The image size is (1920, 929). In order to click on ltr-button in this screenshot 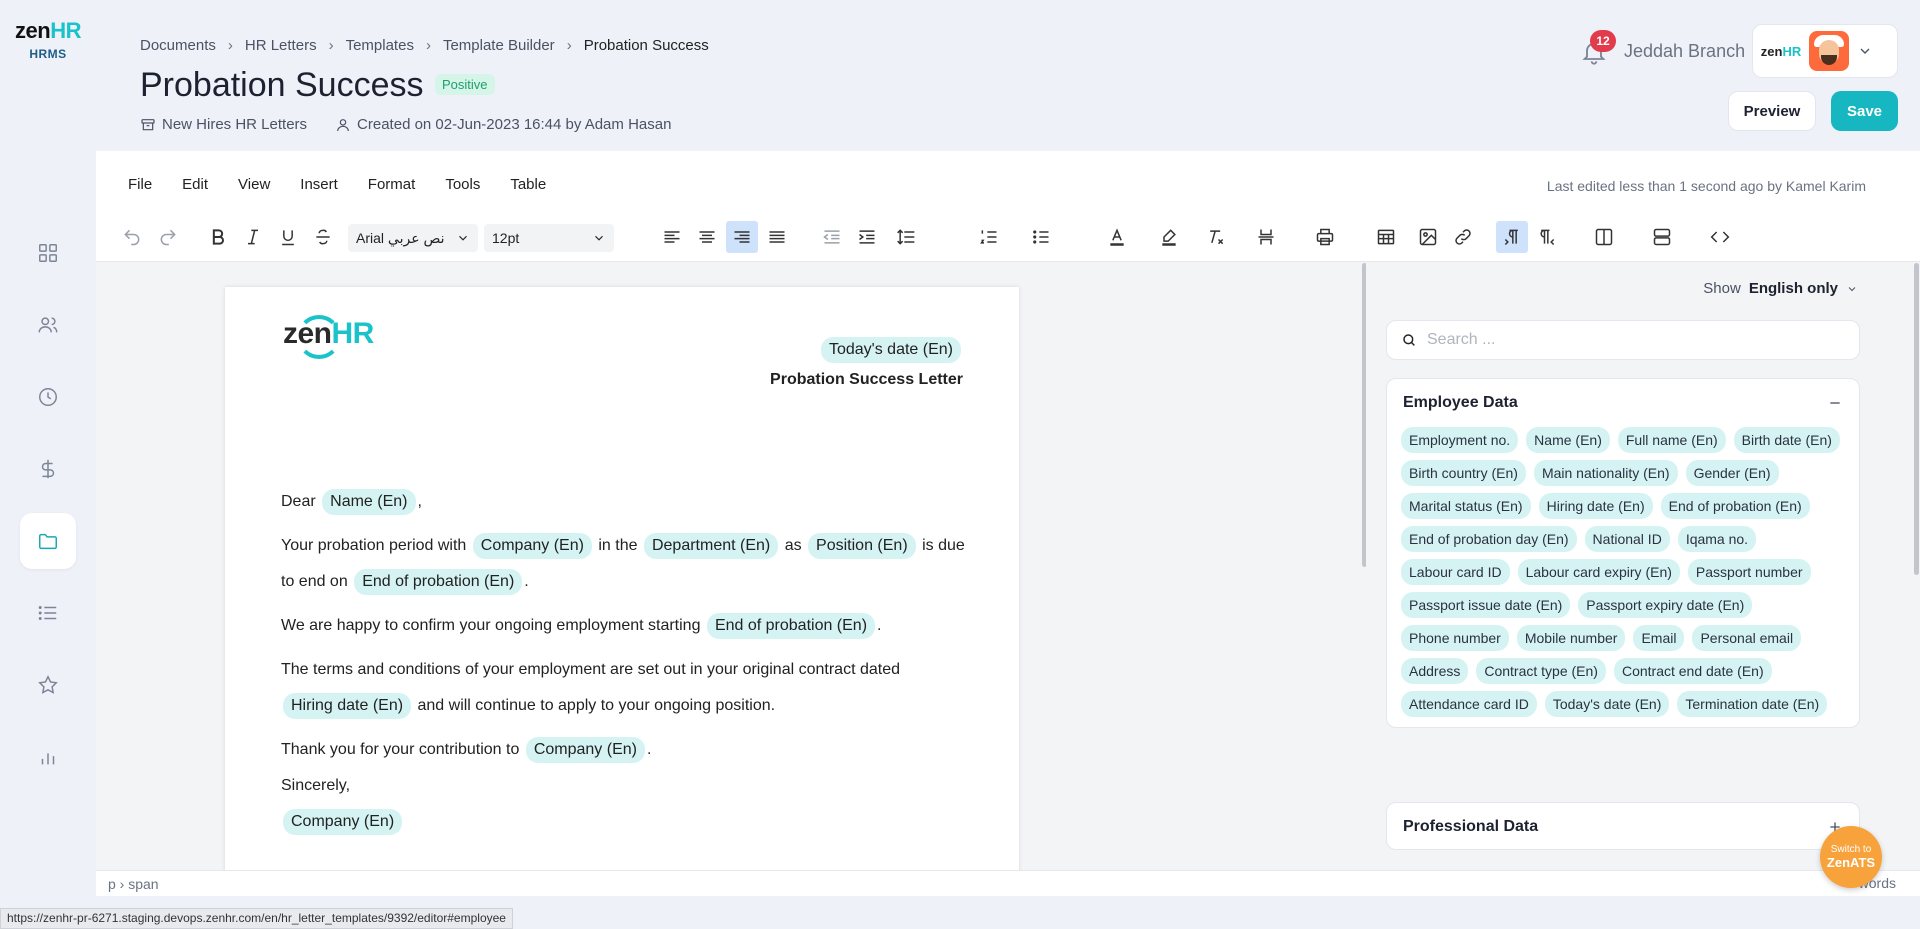, I will do `click(1512, 237)`.